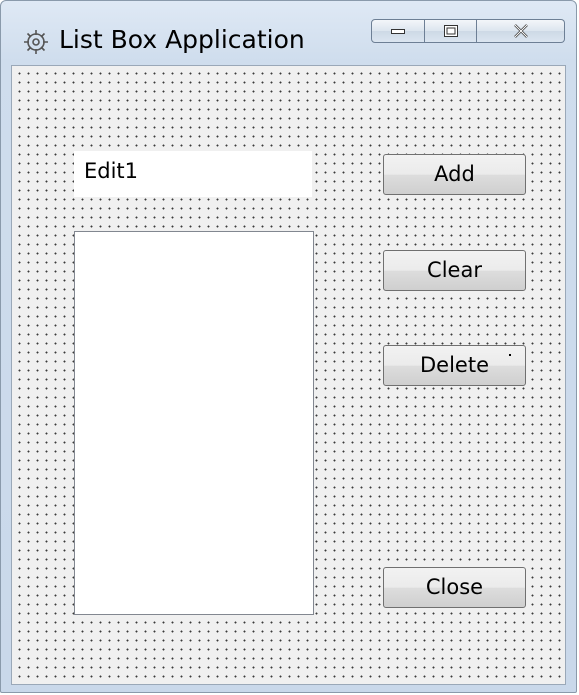 This screenshot has height=695, width=579. Describe the element at coordinates (454, 270) in the screenshot. I see `clear-button: Clear` at that location.